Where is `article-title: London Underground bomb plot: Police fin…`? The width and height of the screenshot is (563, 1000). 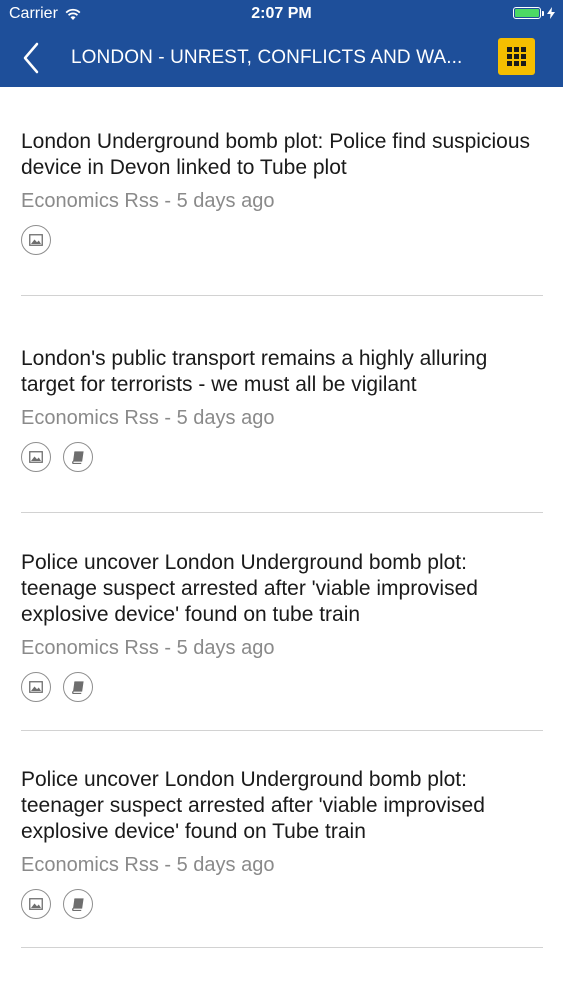 article-title: London Underground bomb plot: Police fin… is located at coordinates (282, 155).